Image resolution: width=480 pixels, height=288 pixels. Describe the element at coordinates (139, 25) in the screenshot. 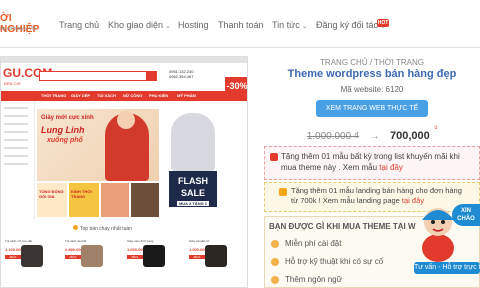

I see `nav-item-themes: Kho giao diện ⌄` at that location.